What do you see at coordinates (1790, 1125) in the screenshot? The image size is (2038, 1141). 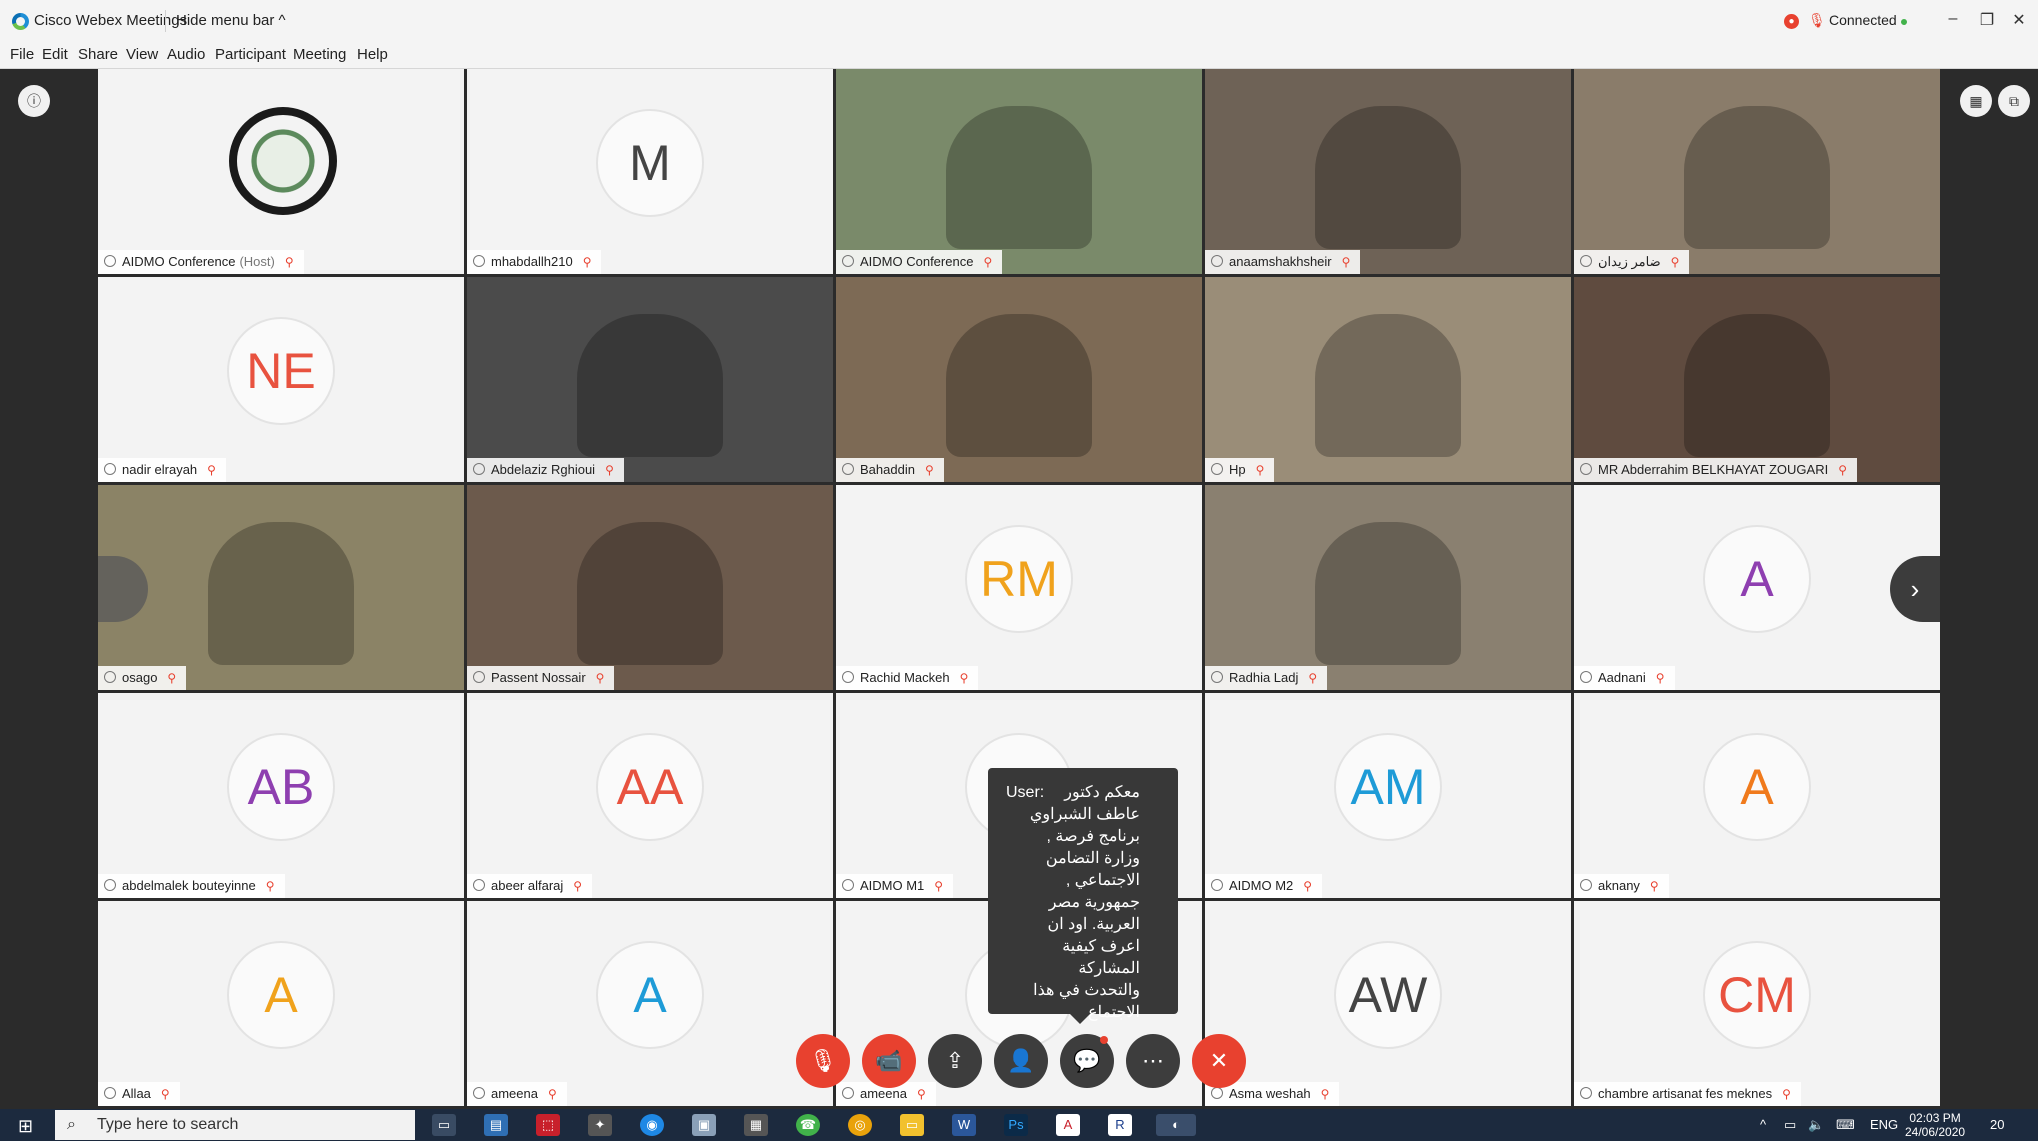 I see `network-icon: ▭` at bounding box center [1790, 1125].